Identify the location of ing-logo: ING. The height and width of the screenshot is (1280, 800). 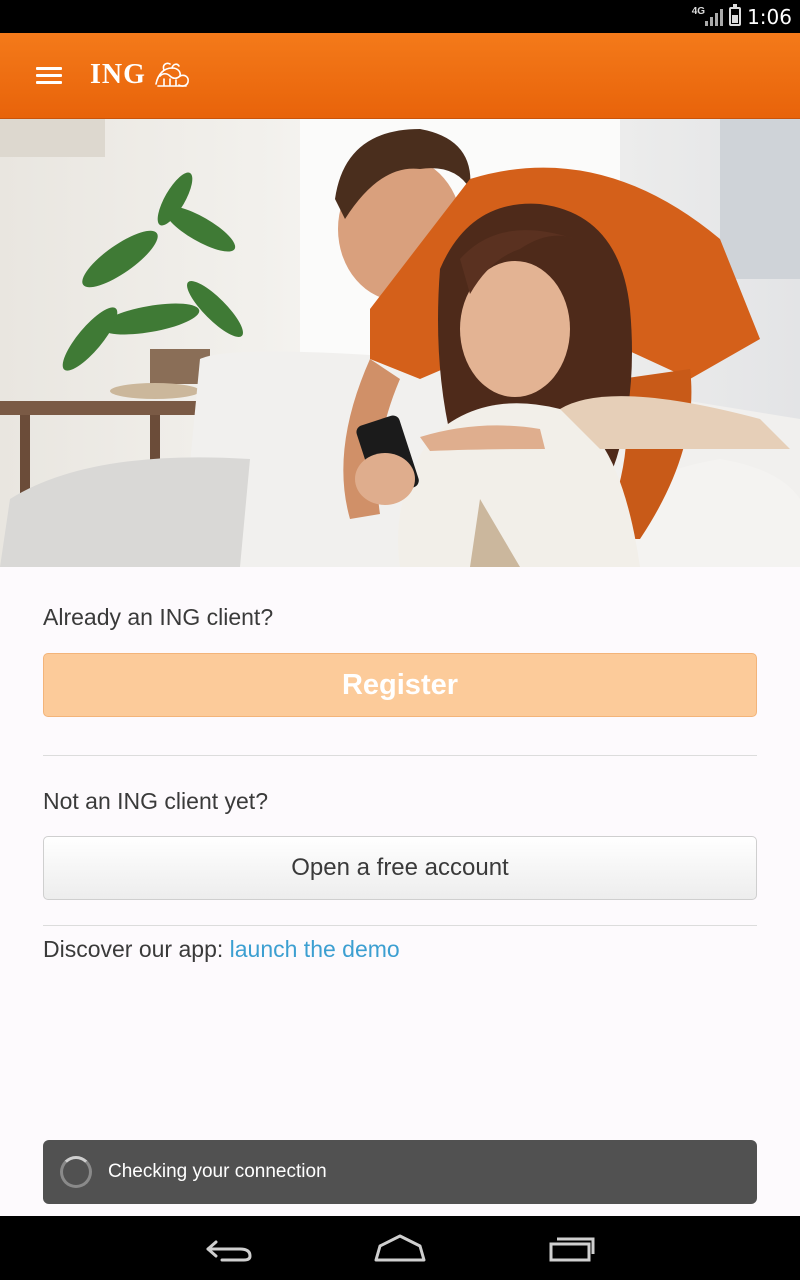
(142, 75).